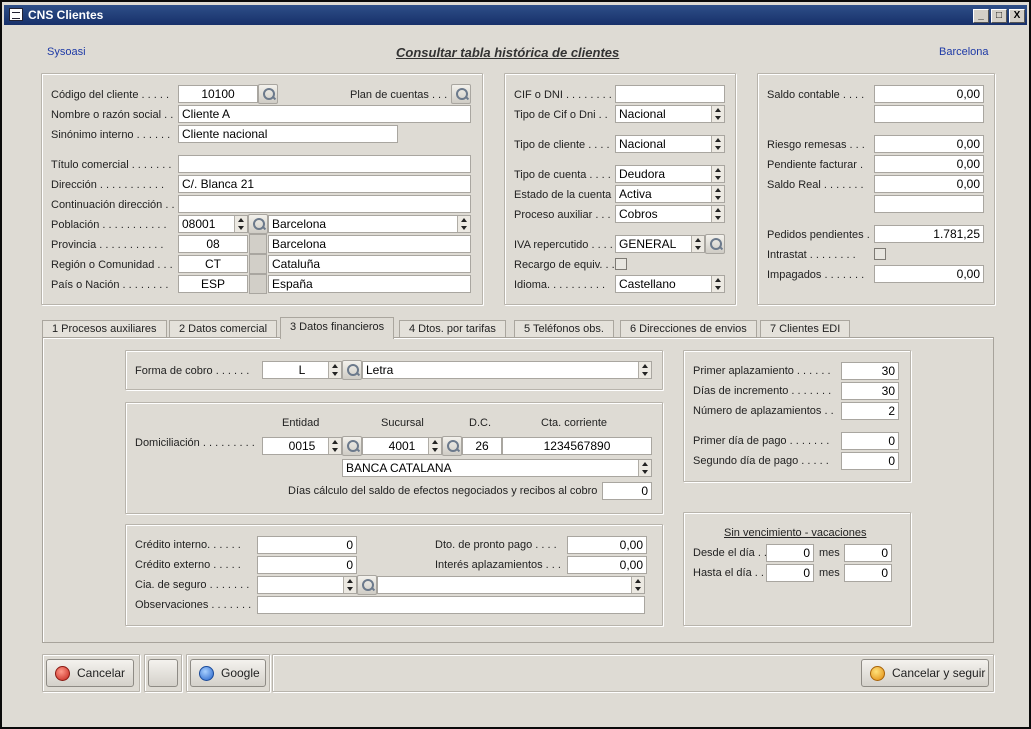 This screenshot has width=1031, height=729. Describe the element at coordinates (929, 164) in the screenshot. I see `pendiente-field: 0,00` at that location.